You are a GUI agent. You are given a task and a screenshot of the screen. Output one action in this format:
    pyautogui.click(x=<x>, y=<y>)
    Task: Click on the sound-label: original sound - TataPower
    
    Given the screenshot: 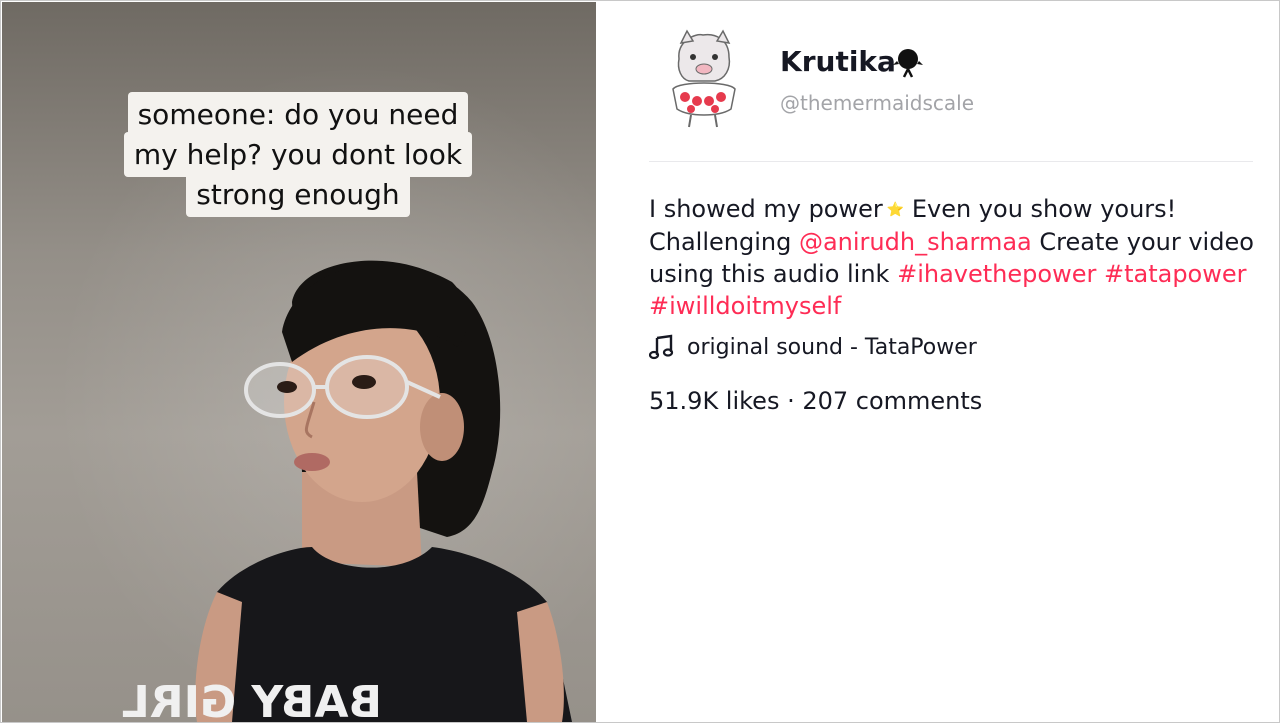 What is the action you would take?
    pyautogui.click(x=832, y=347)
    